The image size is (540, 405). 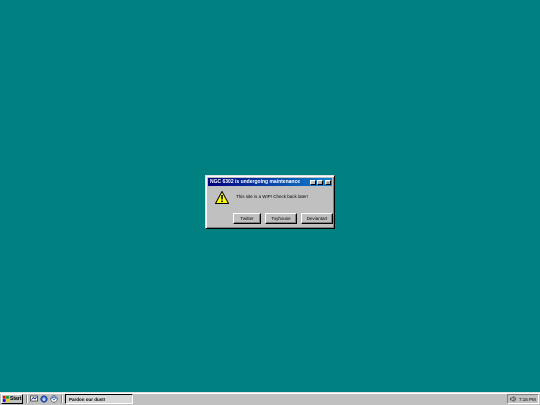 I want to click on system-tray: 7:16 PM, so click(x=523, y=399).